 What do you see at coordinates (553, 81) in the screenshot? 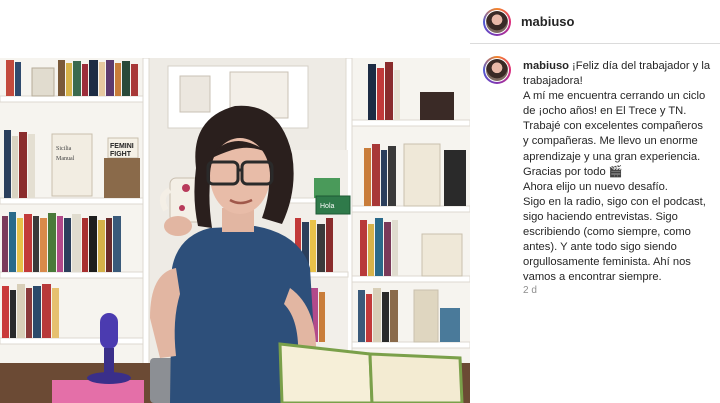
I see `caption-line-1: trabajadora!` at bounding box center [553, 81].